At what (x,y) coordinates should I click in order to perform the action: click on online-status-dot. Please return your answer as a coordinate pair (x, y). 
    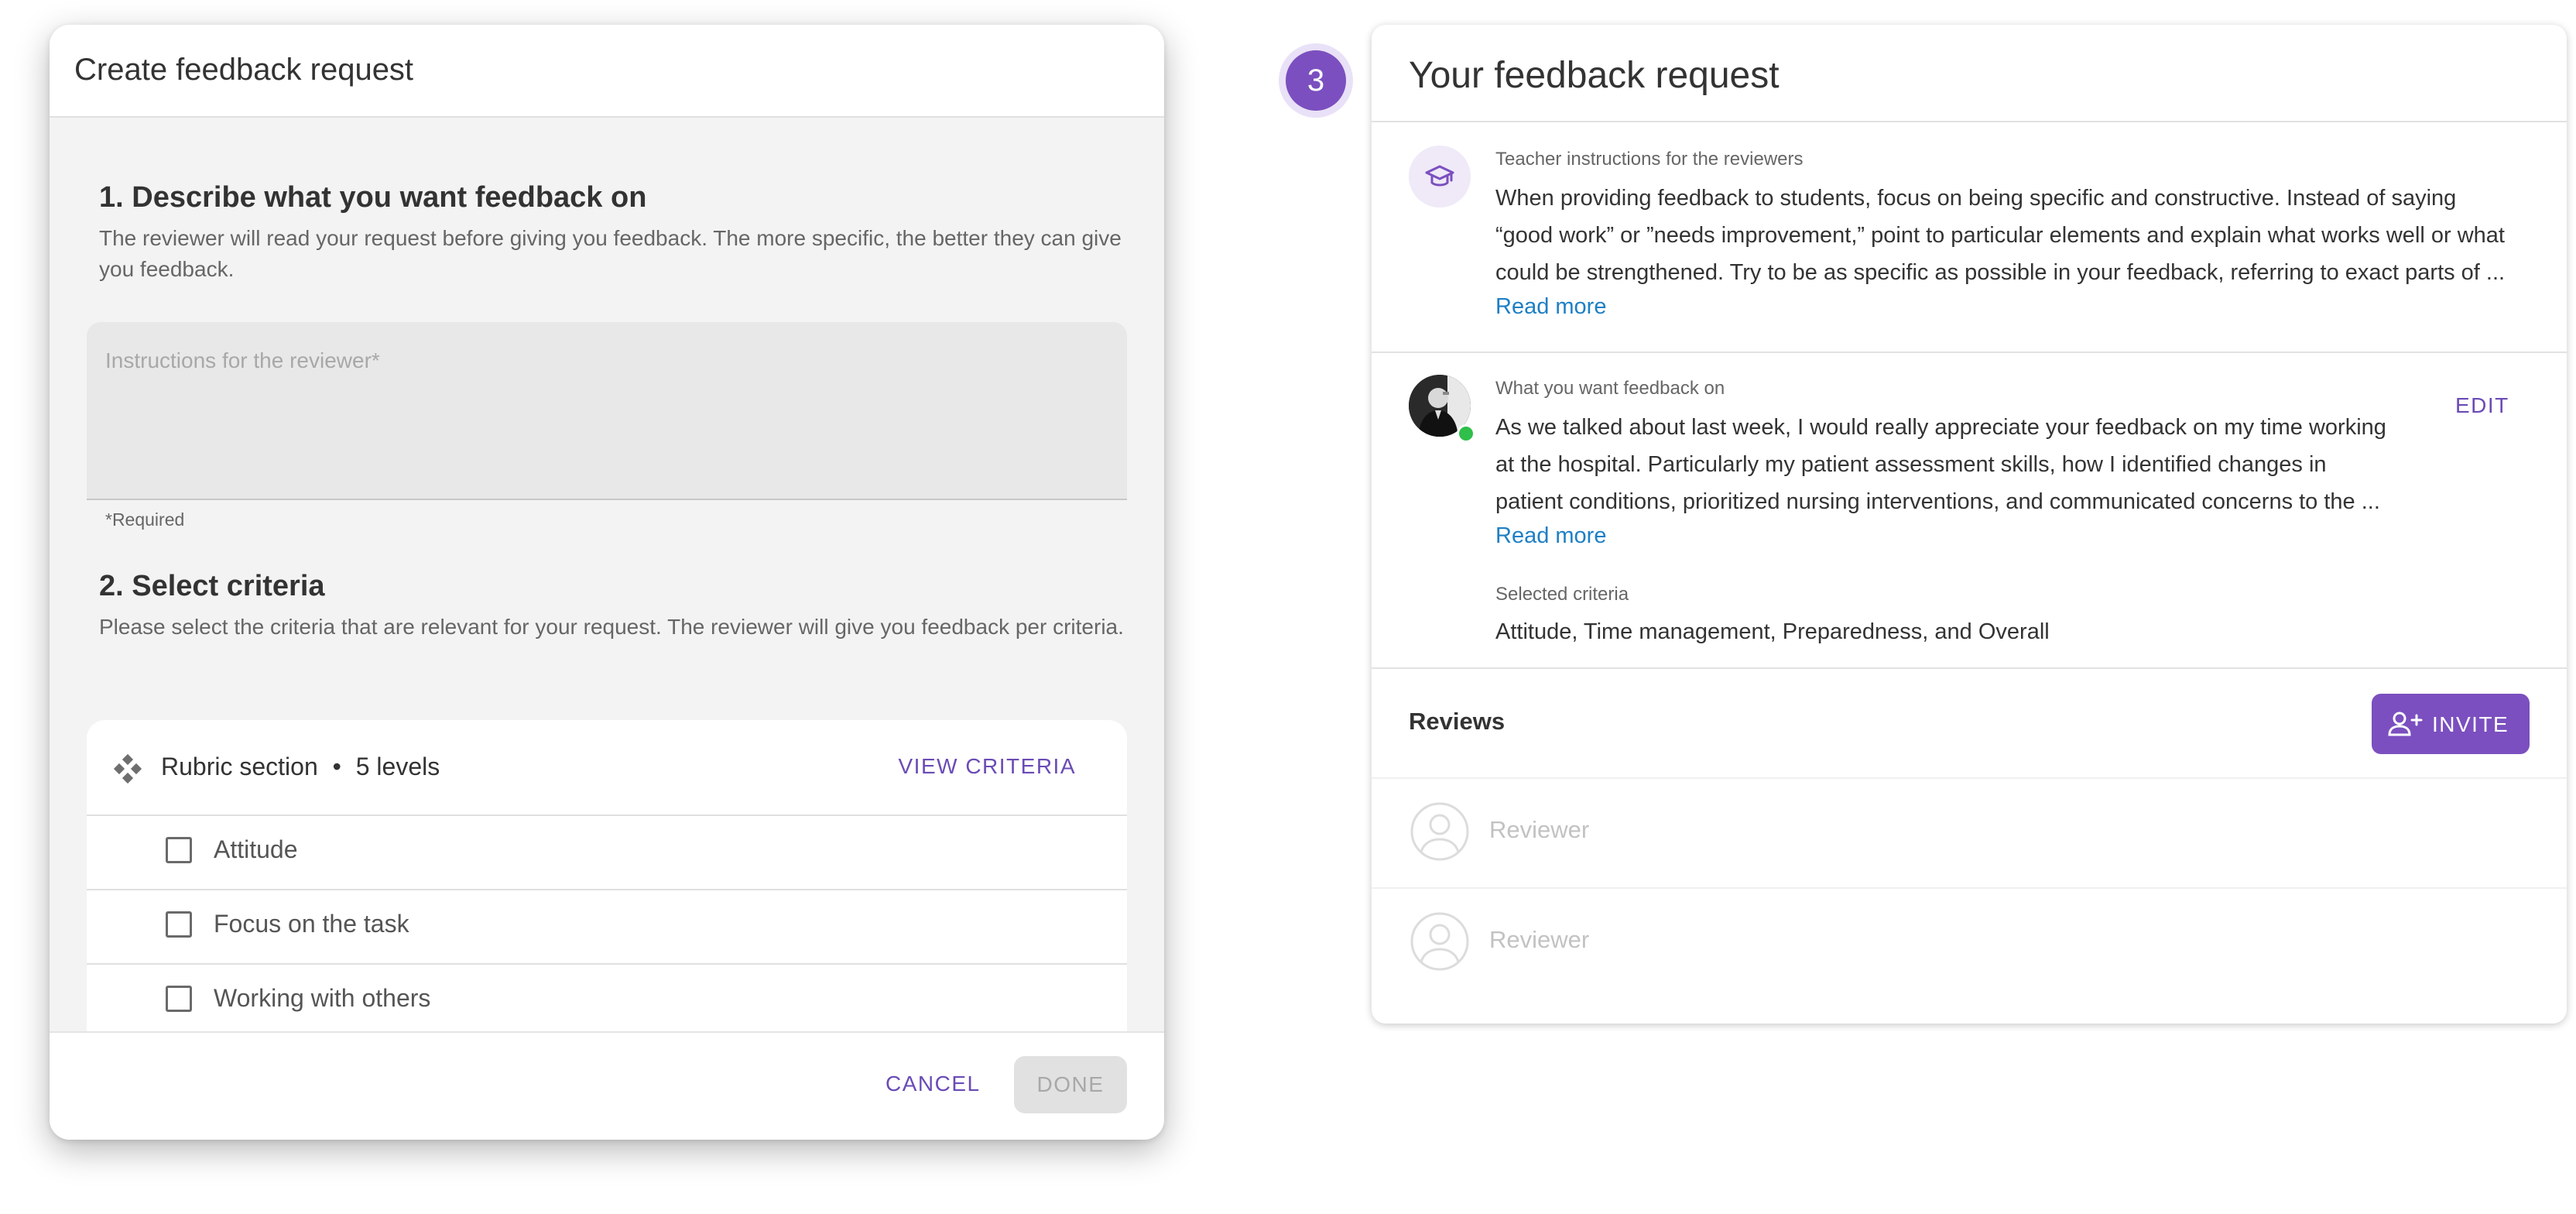
    Looking at the image, I should click on (1466, 433).